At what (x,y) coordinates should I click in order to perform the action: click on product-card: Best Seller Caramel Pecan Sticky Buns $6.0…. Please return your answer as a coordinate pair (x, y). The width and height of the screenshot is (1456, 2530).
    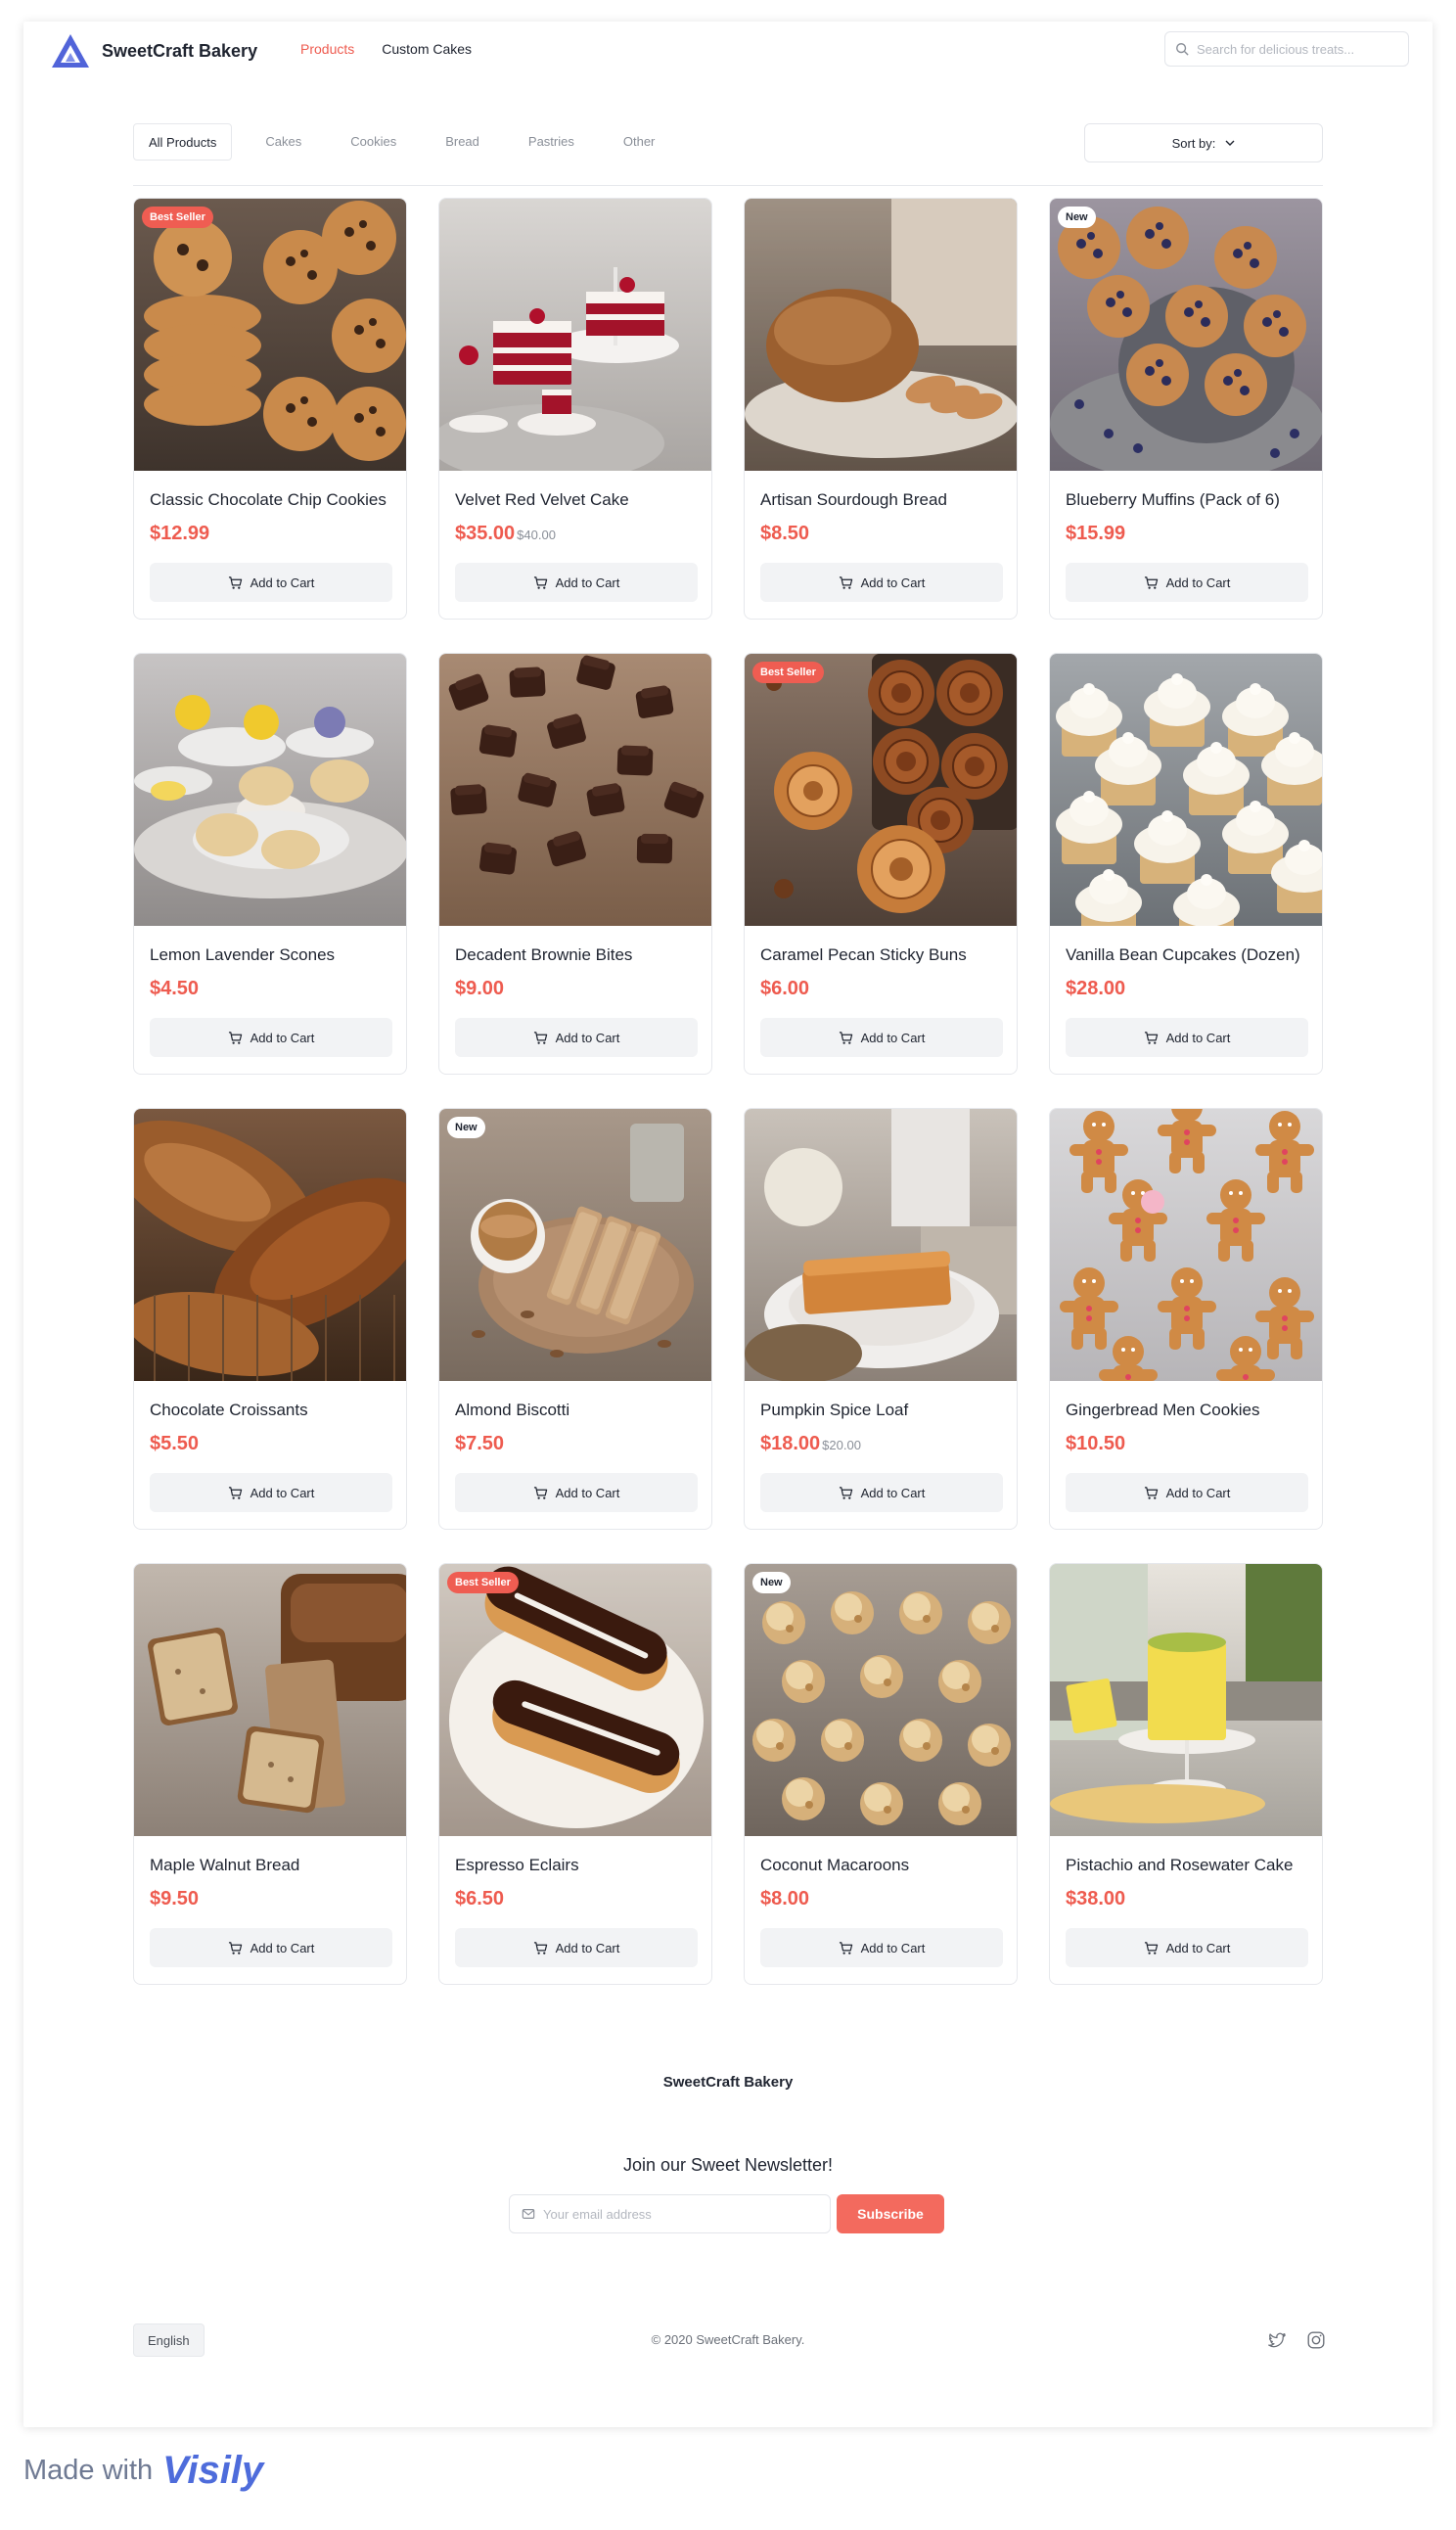
    Looking at the image, I should click on (881, 864).